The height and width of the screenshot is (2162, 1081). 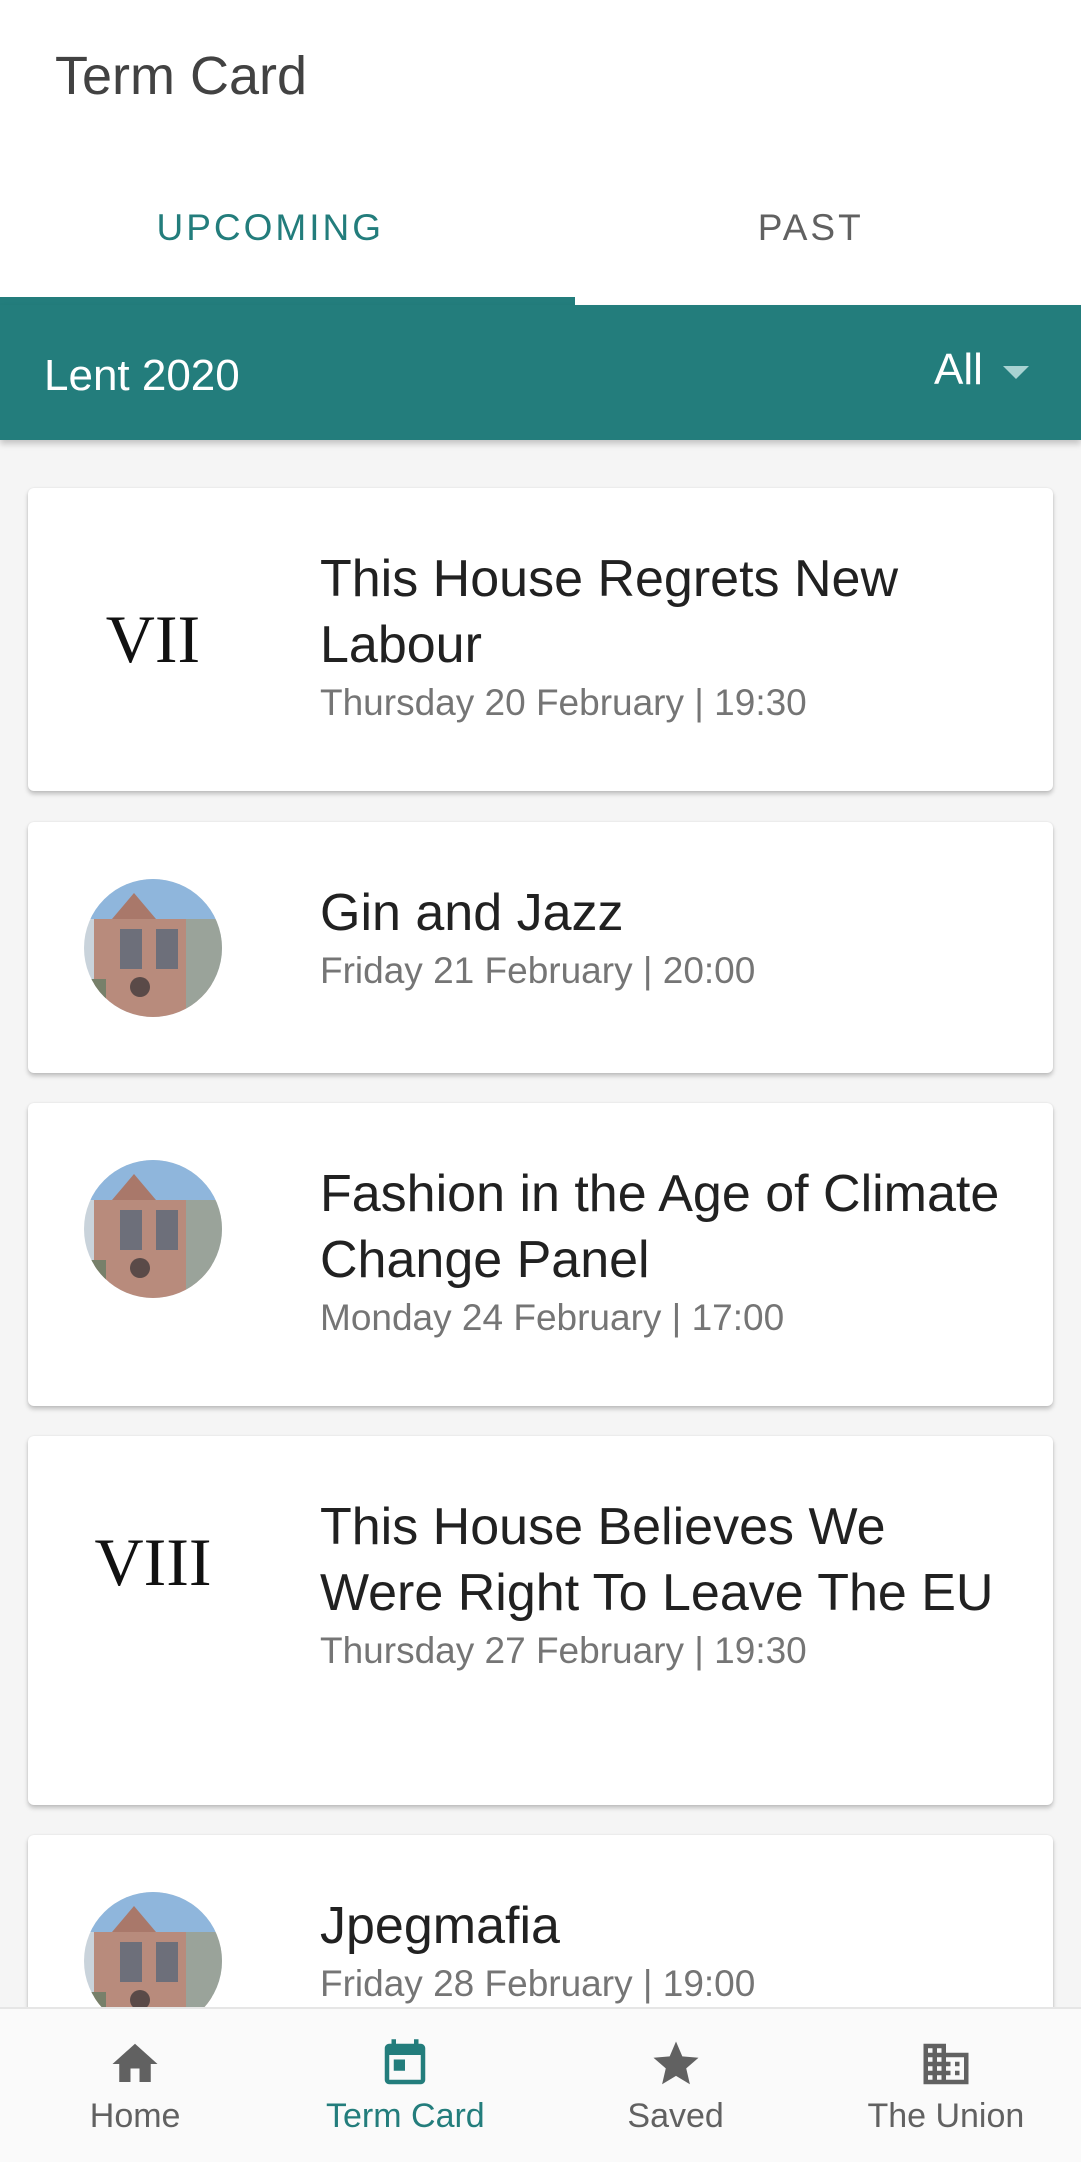 What do you see at coordinates (538, 970) in the screenshot?
I see `event-datetime: Friday 21 February | 20:00` at bounding box center [538, 970].